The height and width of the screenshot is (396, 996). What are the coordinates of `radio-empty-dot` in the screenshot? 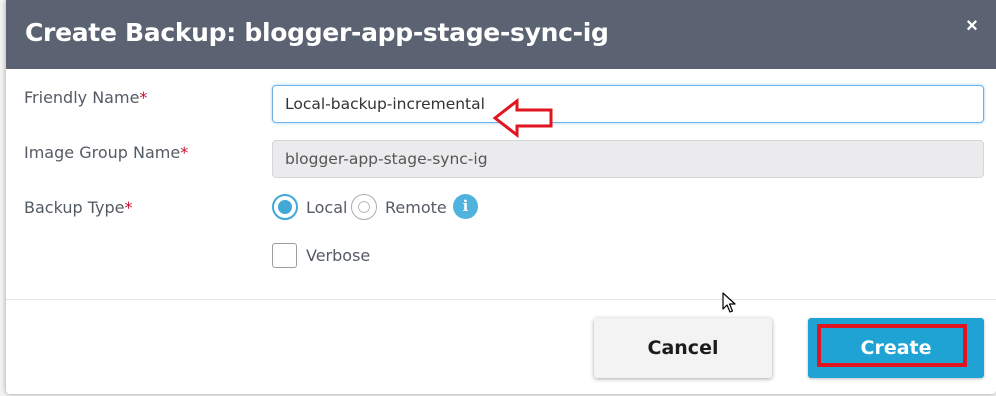 It's located at (364, 207).